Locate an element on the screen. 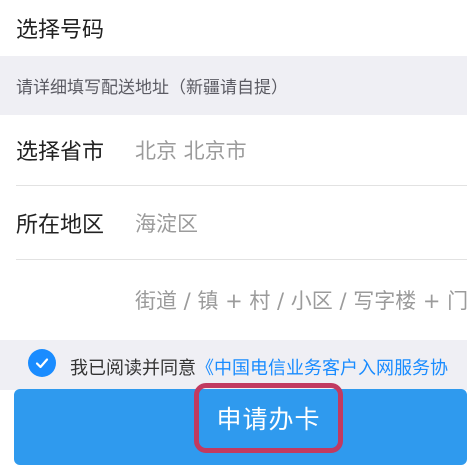  service-agreement-link: 《中国电信业务客户入网服务协 is located at coordinates (322, 367).